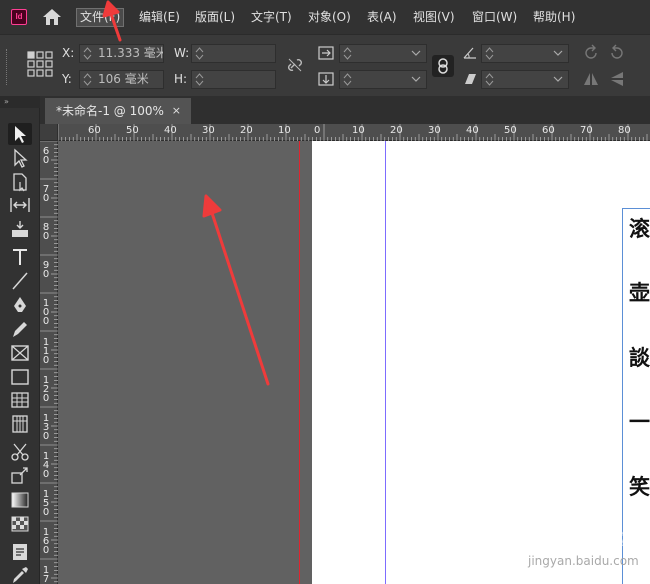  Describe the element at coordinates (326, 79) in the screenshot. I see `scale-y-icon` at that location.